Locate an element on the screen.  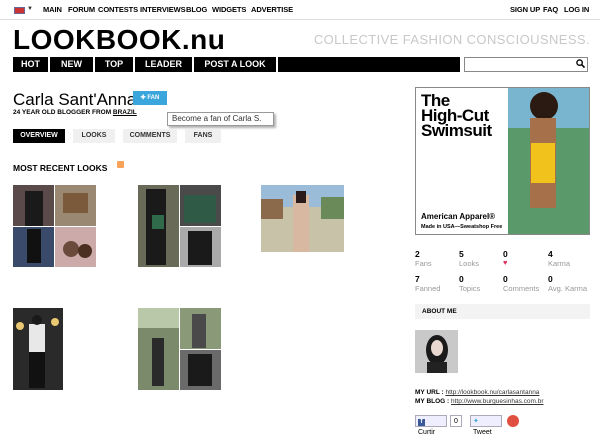
tweet-label: Tweet is located at coordinates (482, 432).